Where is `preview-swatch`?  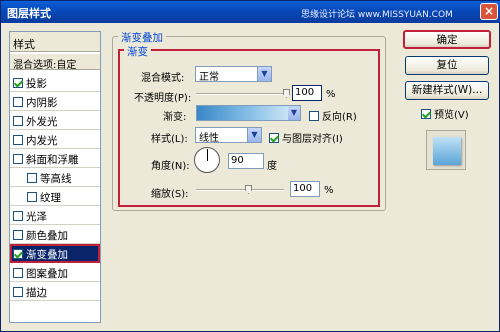
preview-swatch is located at coordinates (447, 151).